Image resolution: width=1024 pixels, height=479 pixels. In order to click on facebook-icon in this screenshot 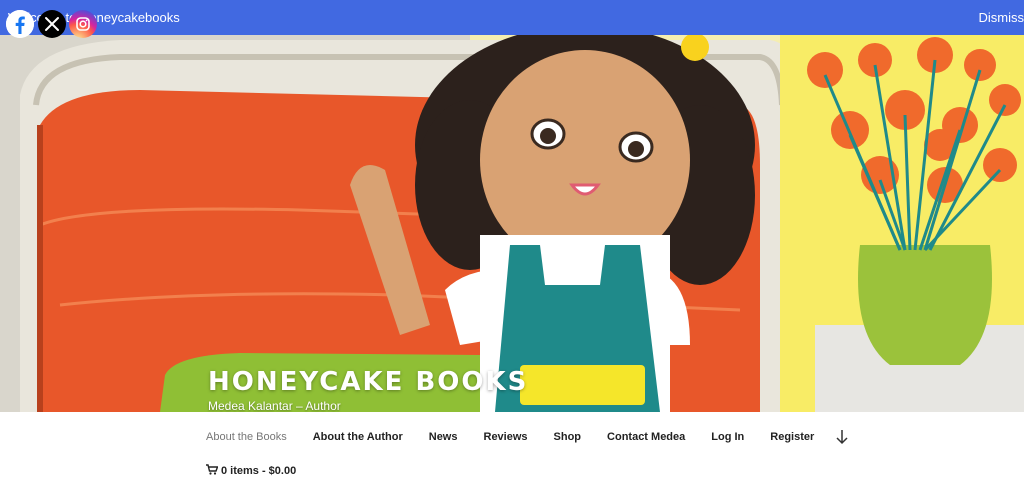, I will do `click(20, 24)`.